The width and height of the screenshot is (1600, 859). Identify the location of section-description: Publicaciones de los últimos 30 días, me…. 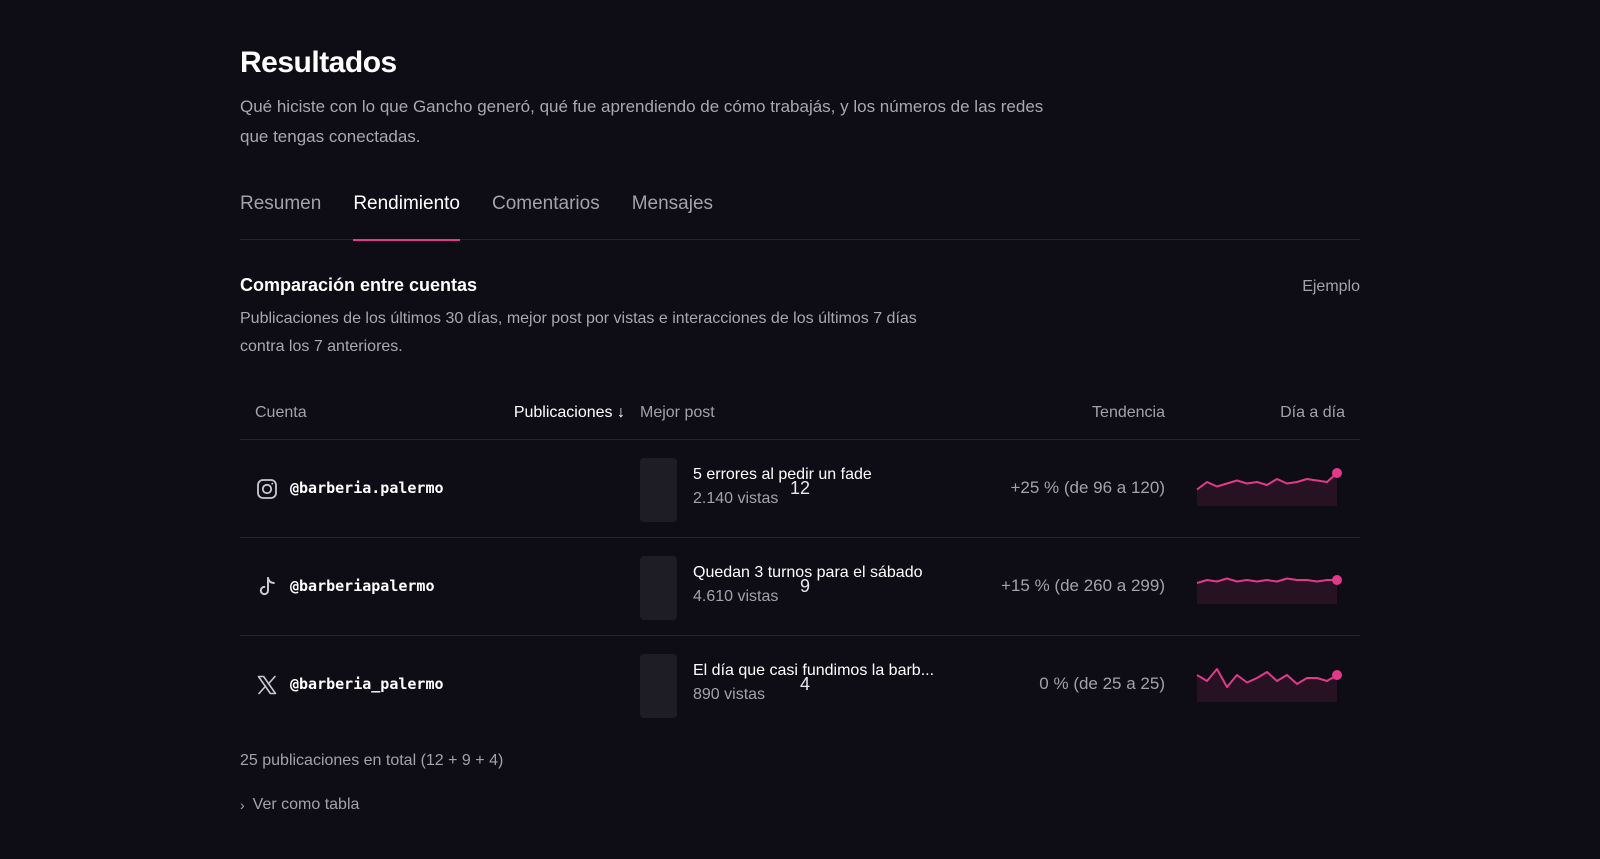
(578, 332).